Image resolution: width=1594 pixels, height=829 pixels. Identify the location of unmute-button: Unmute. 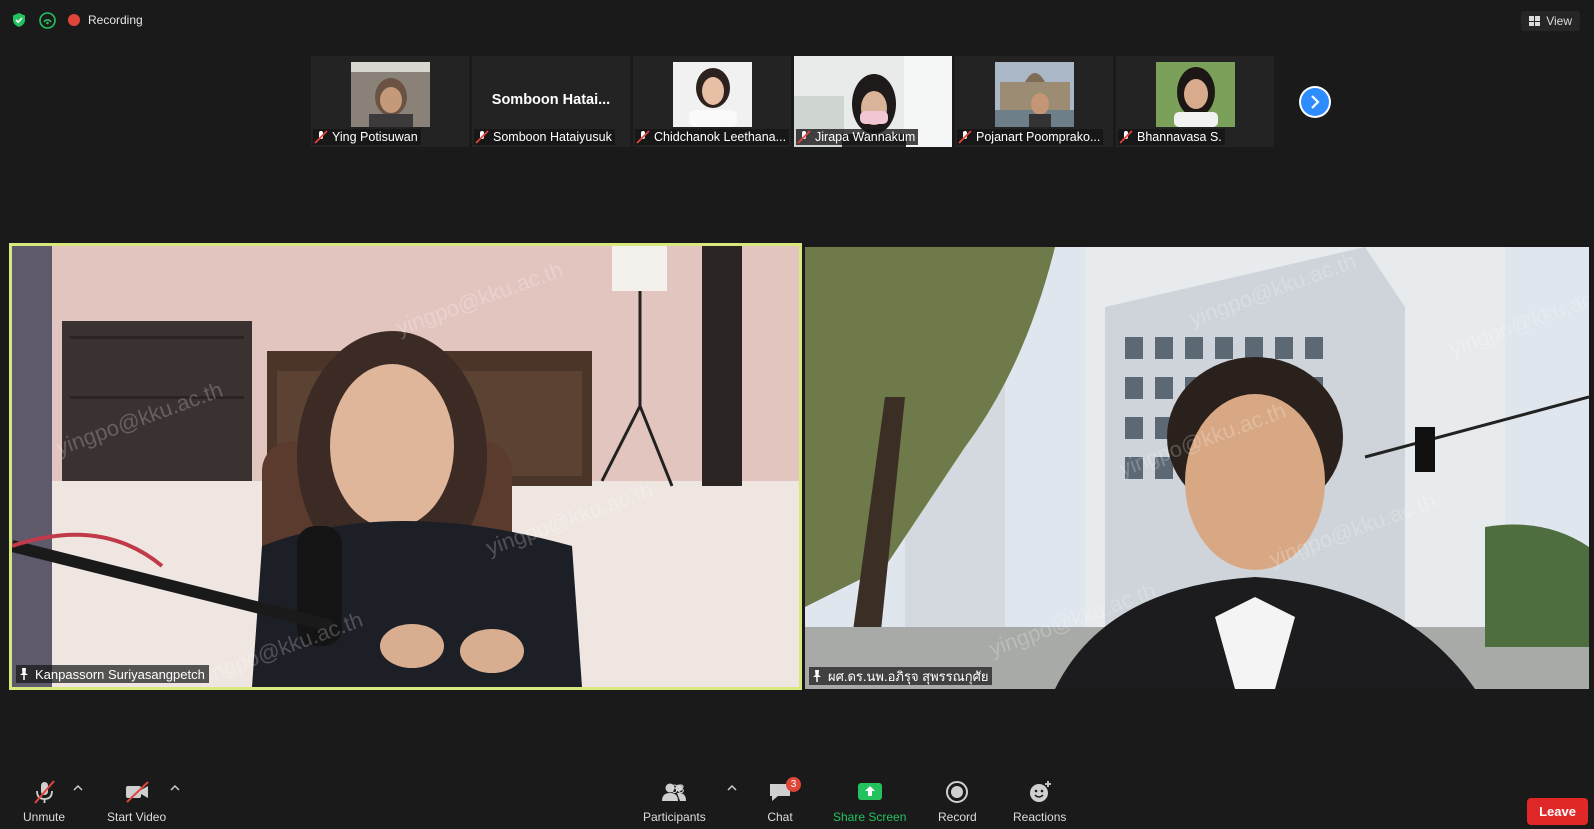
(44, 802).